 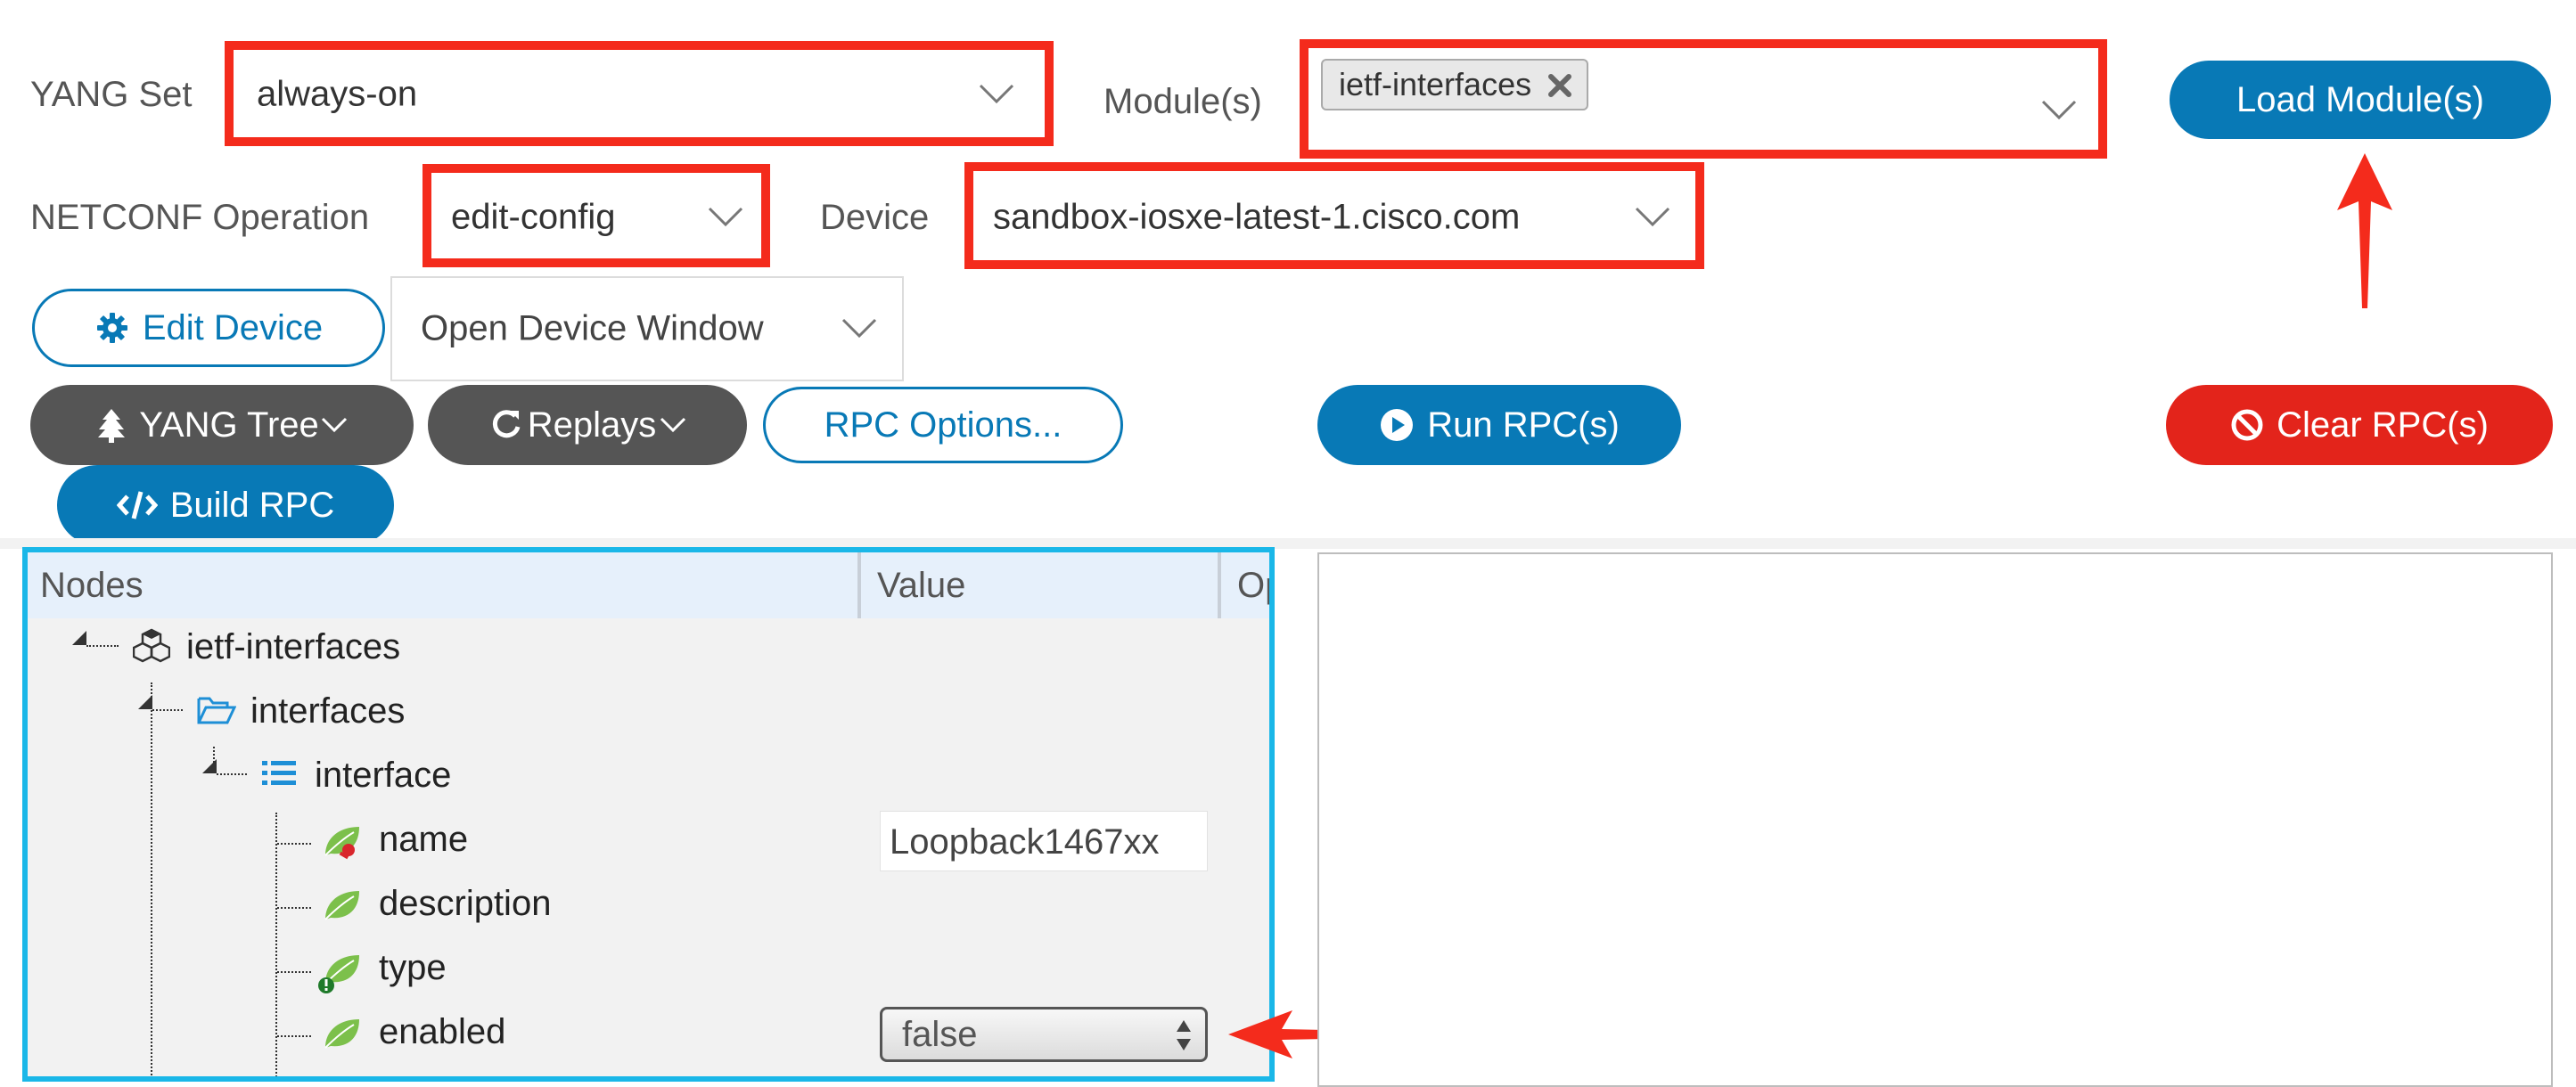 What do you see at coordinates (327, 711) in the screenshot?
I see `tree-node-container: interfaces` at bounding box center [327, 711].